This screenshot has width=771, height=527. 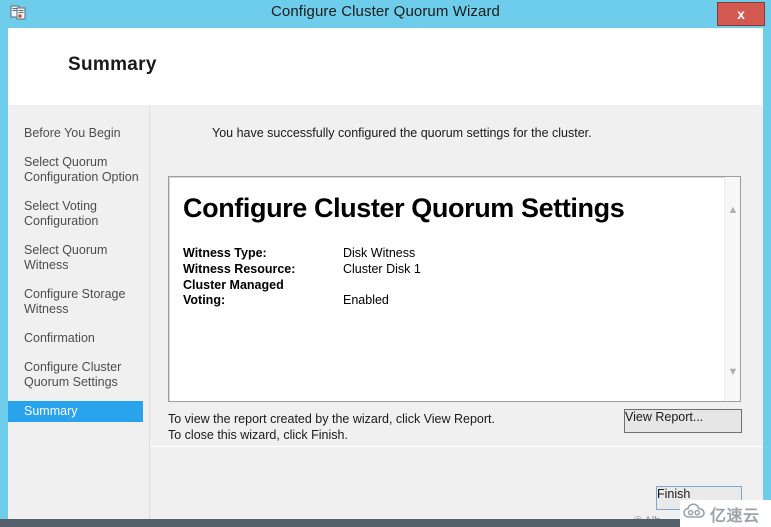 What do you see at coordinates (233, 292) in the screenshot?
I see `report-row-label: Cluster Managed Voting:` at bounding box center [233, 292].